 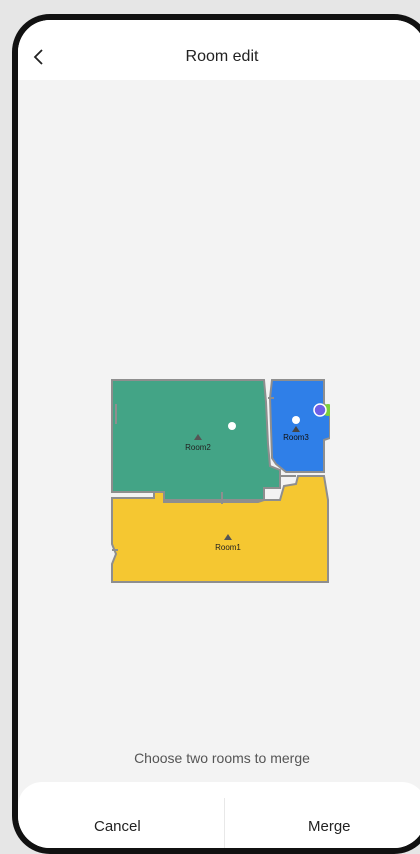 What do you see at coordinates (296, 420) in the screenshot?
I see `room-3-point` at bounding box center [296, 420].